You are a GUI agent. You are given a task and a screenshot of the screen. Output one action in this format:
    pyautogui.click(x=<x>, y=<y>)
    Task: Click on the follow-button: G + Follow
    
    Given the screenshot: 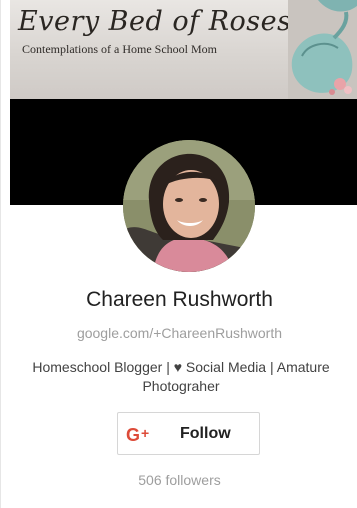 What is the action you would take?
    pyautogui.click(x=188, y=433)
    